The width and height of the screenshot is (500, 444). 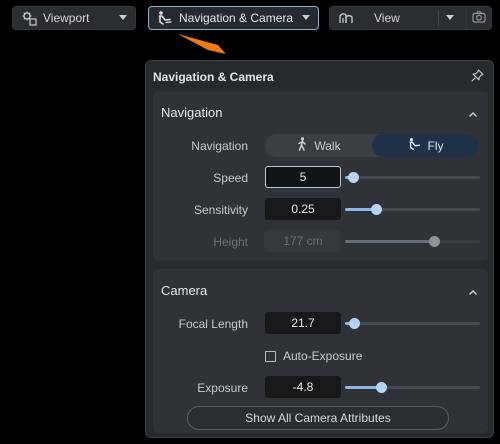 What do you see at coordinates (387, 18) in the screenshot?
I see `view-menu-label: View` at bounding box center [387, 18].